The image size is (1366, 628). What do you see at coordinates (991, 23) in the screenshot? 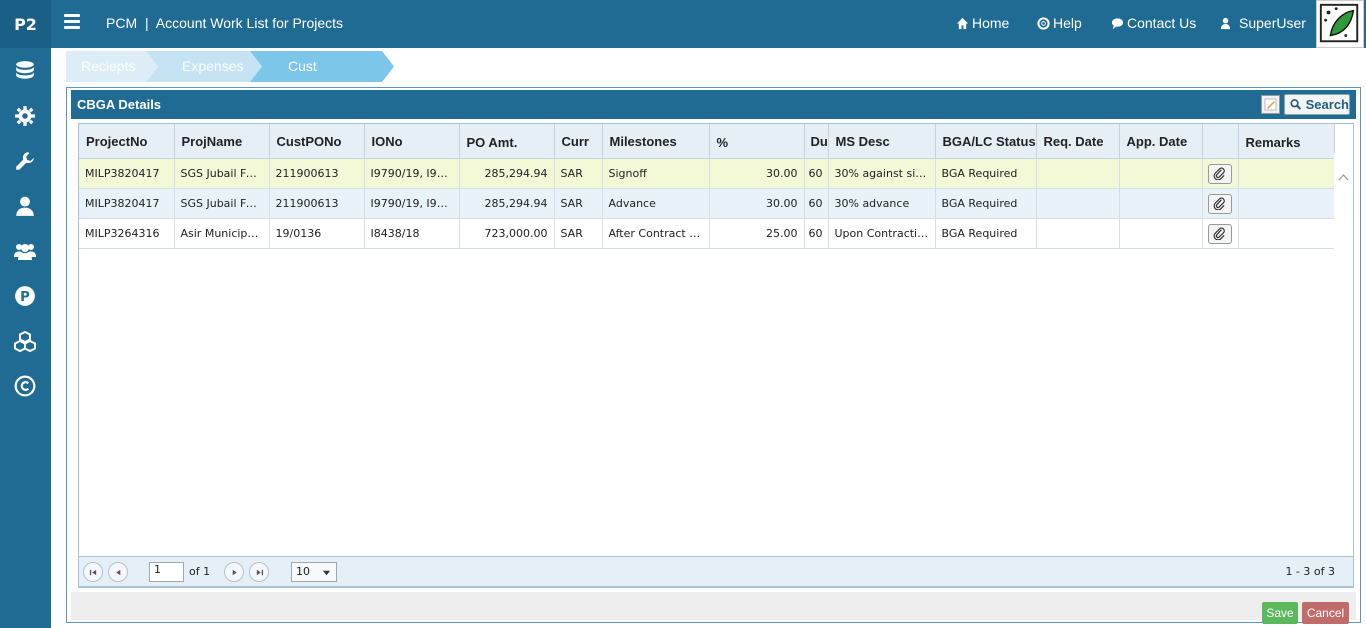
I see `nav-home-label: Home` at bounding box center [991, 23].